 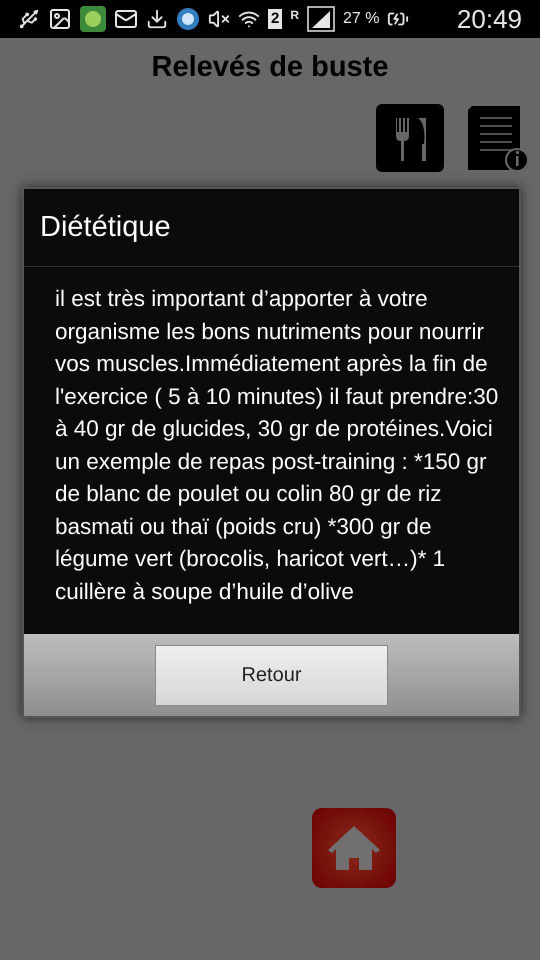 What do you see at coordinates (361, 19) in the screenshot?
I see `battery-percent: 27 %` at bounding box center [361, 19].